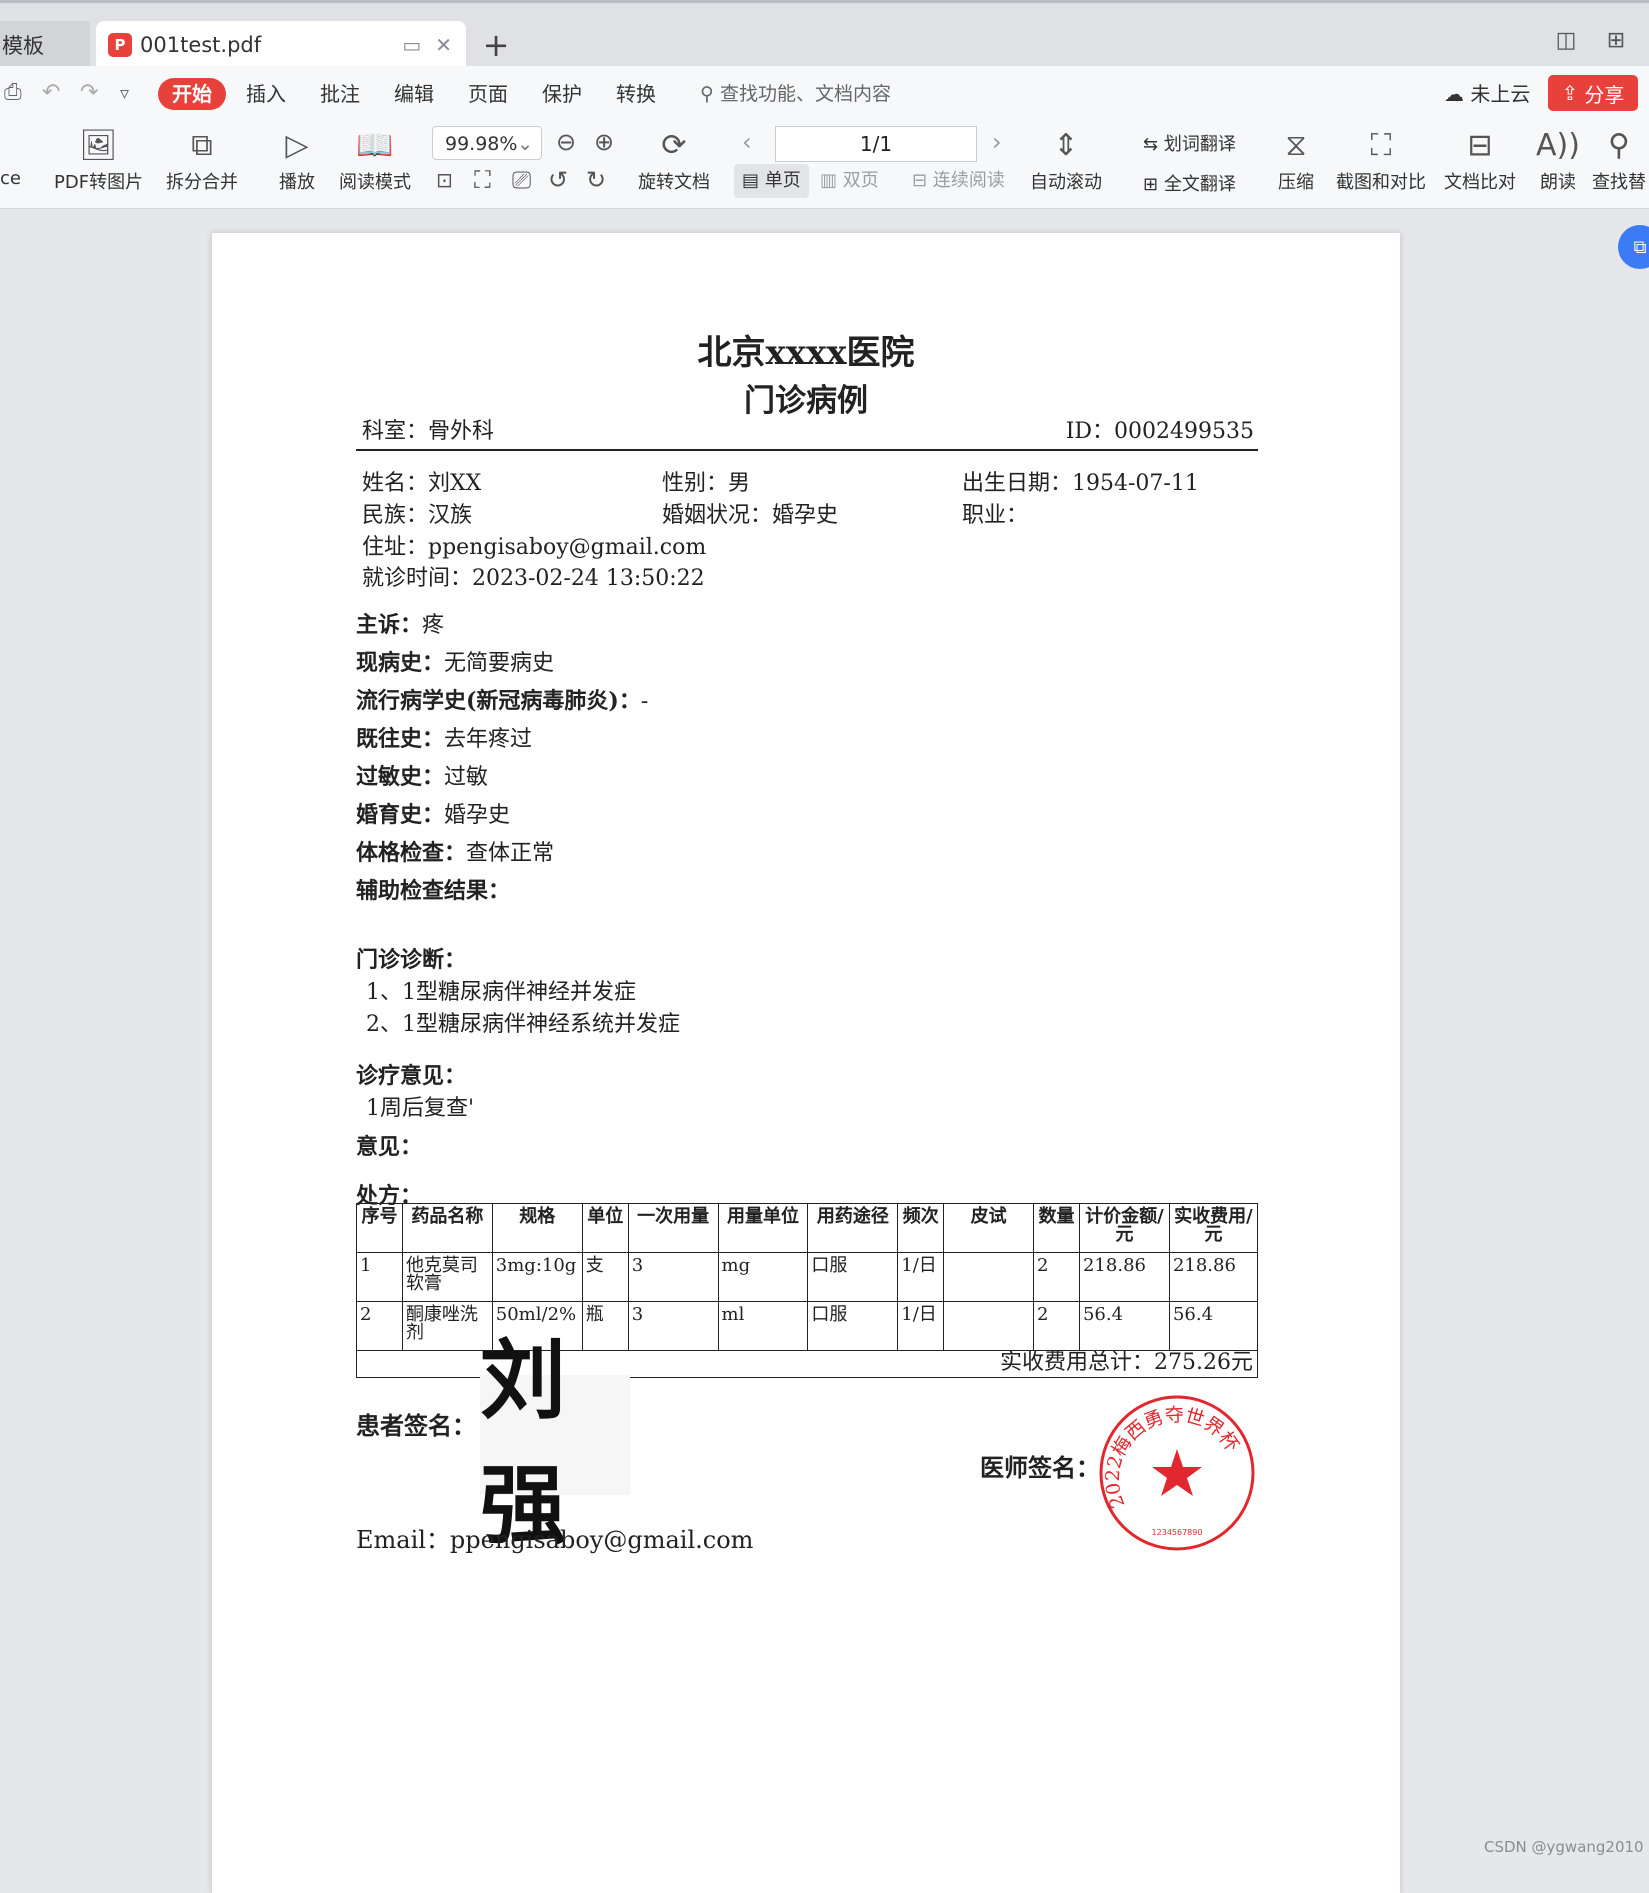  I want to click on menu-insert: 插入, so click(266, 94).